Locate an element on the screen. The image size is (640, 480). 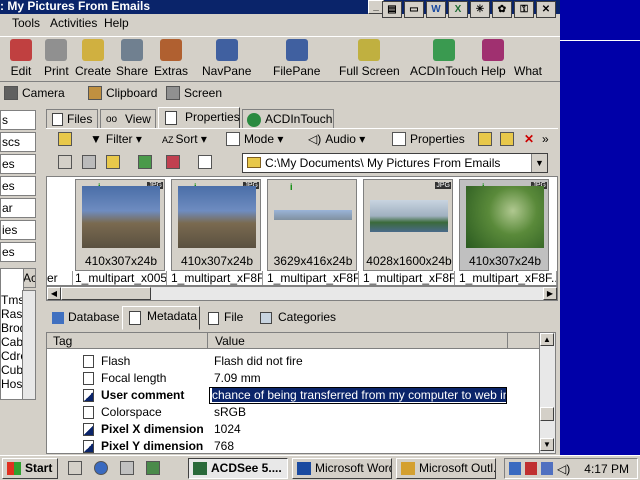
folder-list-item: Hoste is located at coordinates (16, 384).